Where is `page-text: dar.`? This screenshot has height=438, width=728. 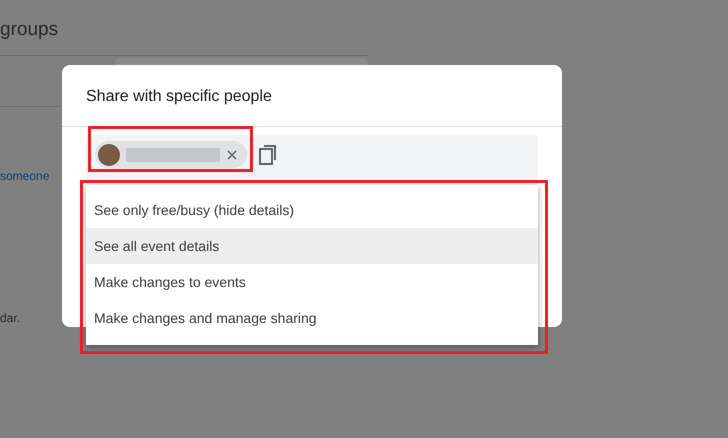 page-text: dar. is located at coordinates (10, 318).